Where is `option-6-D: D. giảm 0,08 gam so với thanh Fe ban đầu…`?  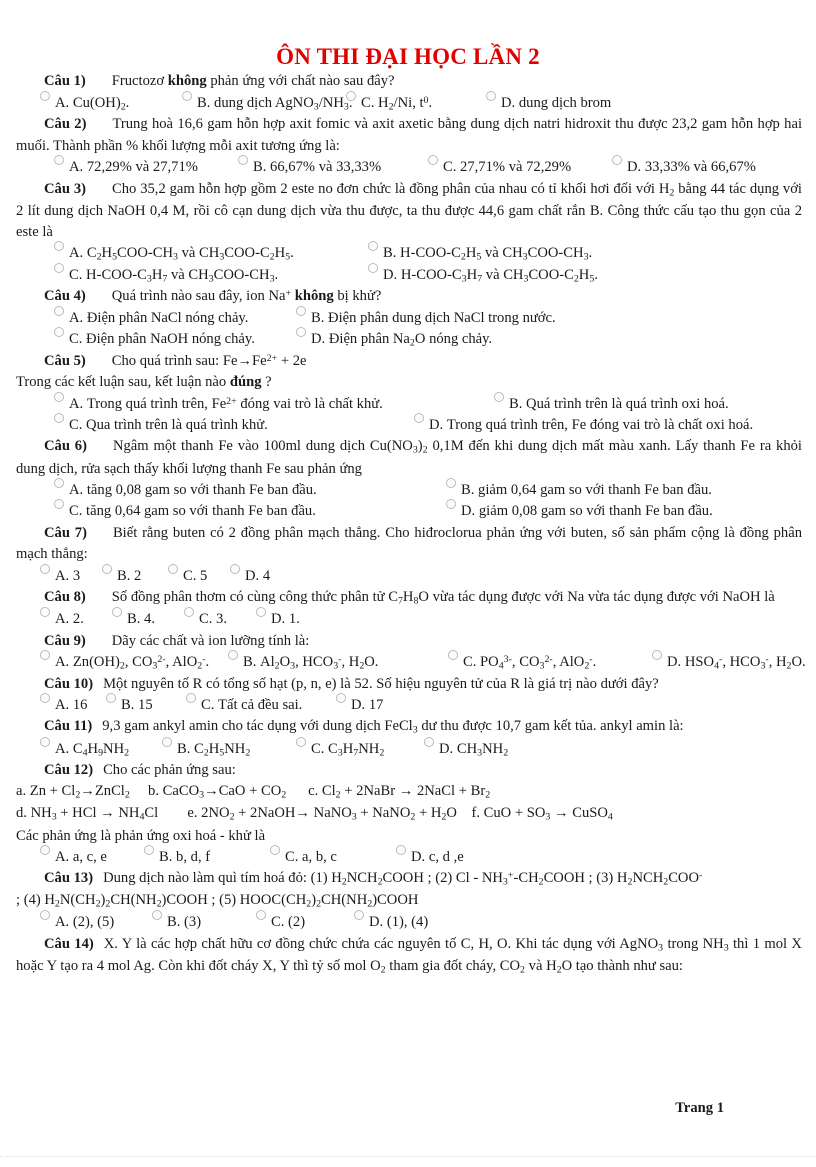
option-6-D: D. giảm 0,08 gam so với thanh Fe ban đầu… is located at coordinates (579, 510).